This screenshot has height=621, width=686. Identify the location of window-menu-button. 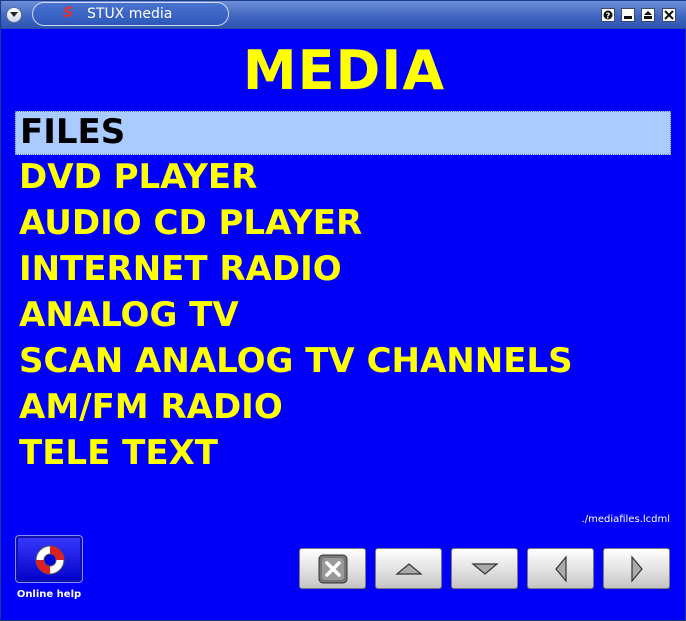
(14, 15).